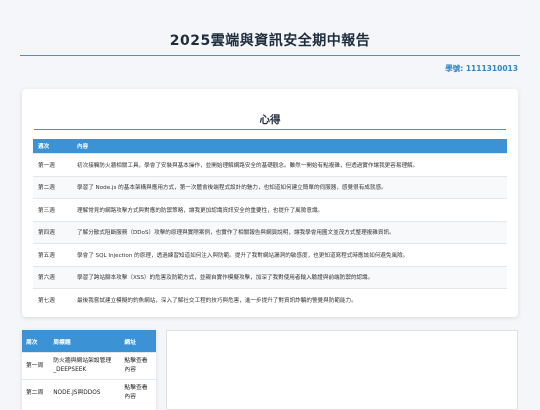 The width and height of the screenshot is (540, 410). What do you see at coordinates (36, 366) in the screenshot?
I see `week-cell: 第一周` at bounding box center [36, 366].